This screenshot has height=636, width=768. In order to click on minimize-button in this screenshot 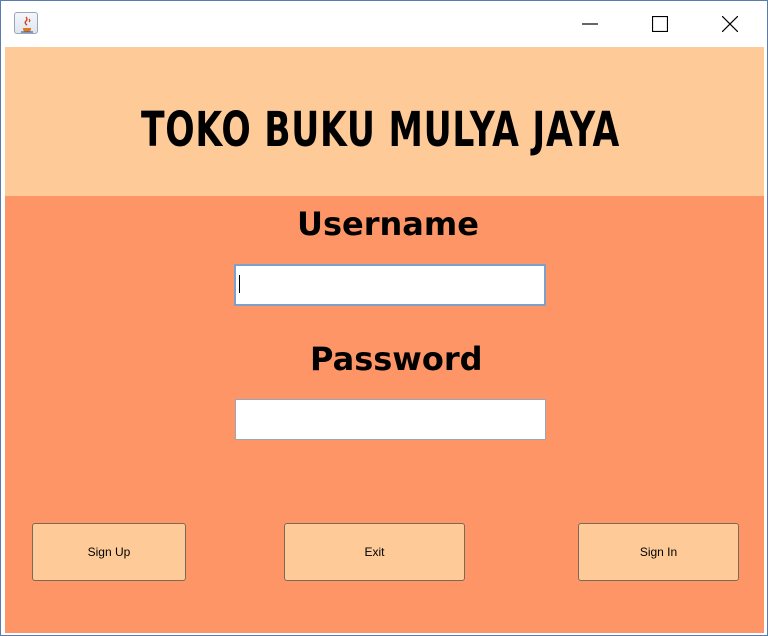, I will do `click(590, 24)`.